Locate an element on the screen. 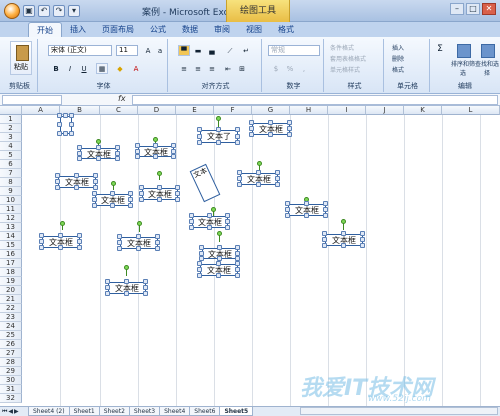 This screenshot has height=416, width=500. row-header: 26 is located at coordinates (11, 344).